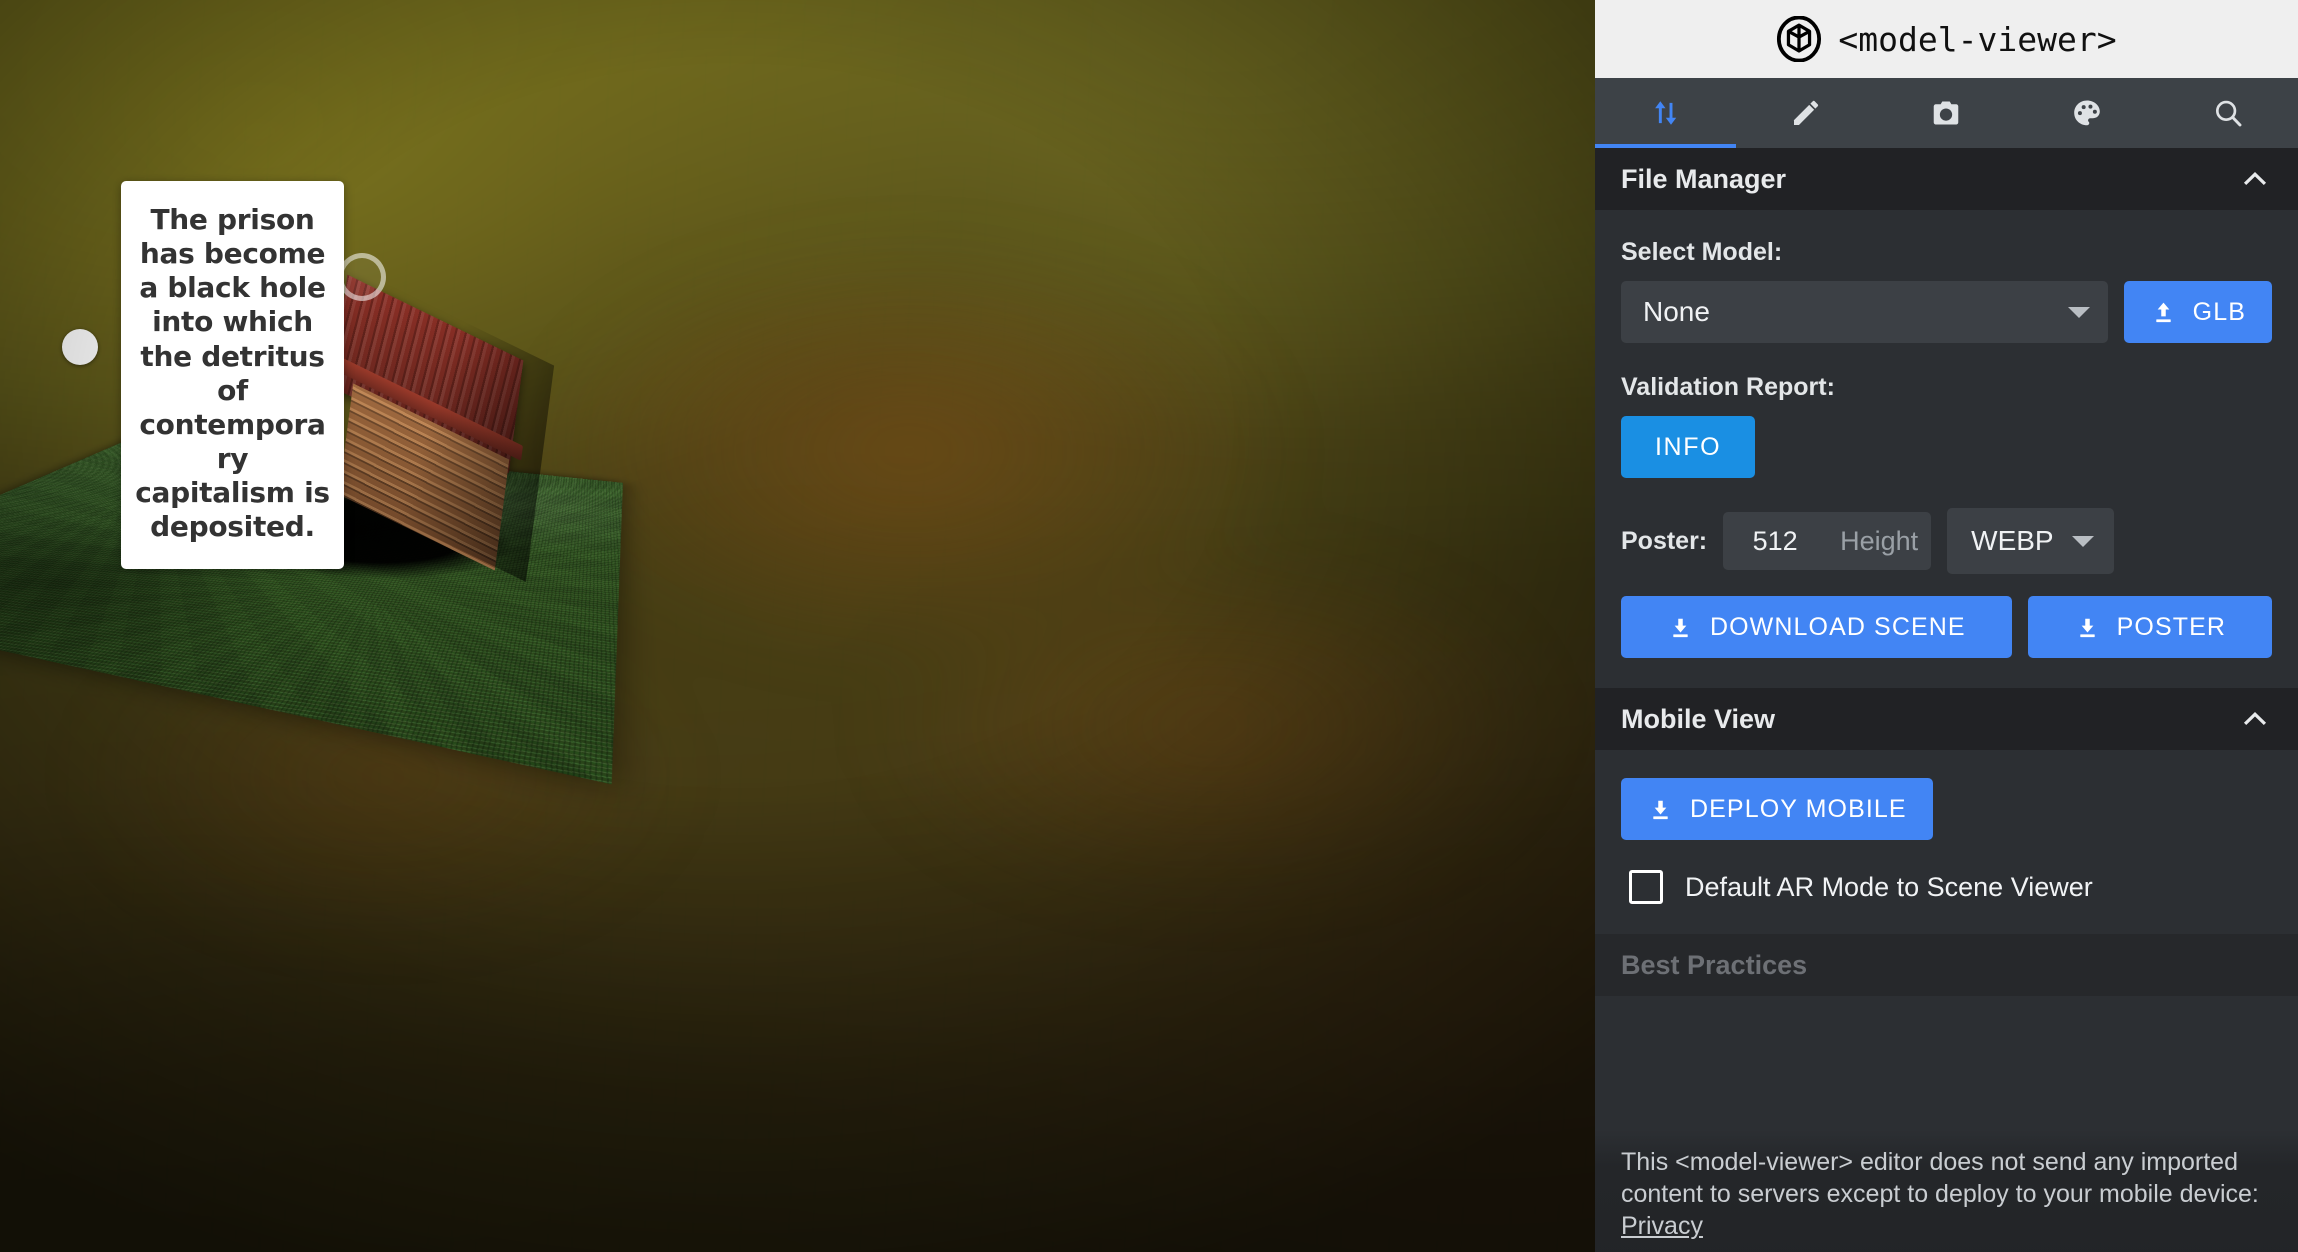 This screenshot has height=1252, width=2298. I want to click on poster-height-input, so click(1879, 541).